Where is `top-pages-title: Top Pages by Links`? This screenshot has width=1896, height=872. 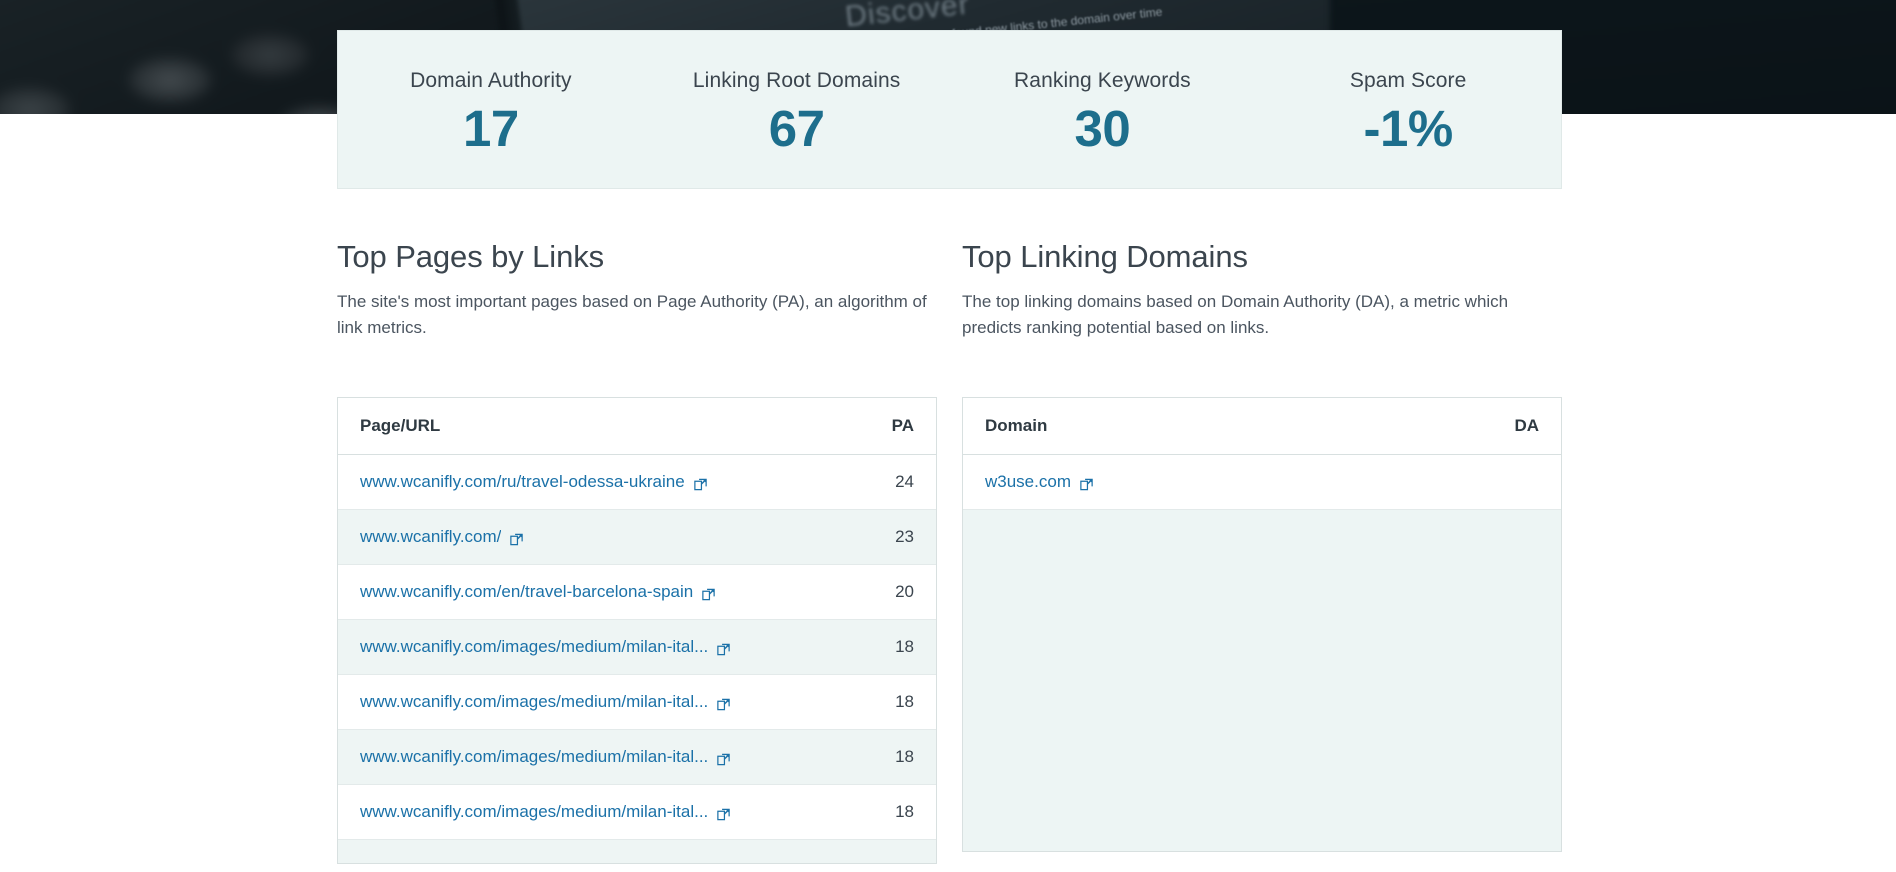 top-pages-title: Top Pages by Links is located at coordinates (471, 256).